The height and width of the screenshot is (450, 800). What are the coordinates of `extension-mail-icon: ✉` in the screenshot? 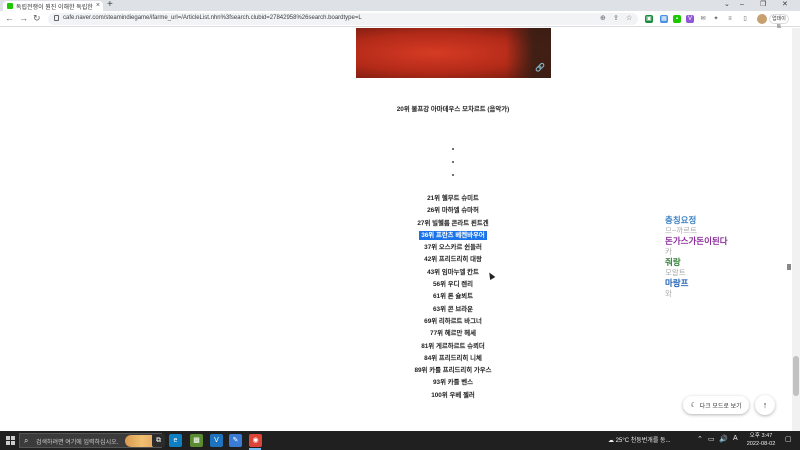 It's located at (703, 19).